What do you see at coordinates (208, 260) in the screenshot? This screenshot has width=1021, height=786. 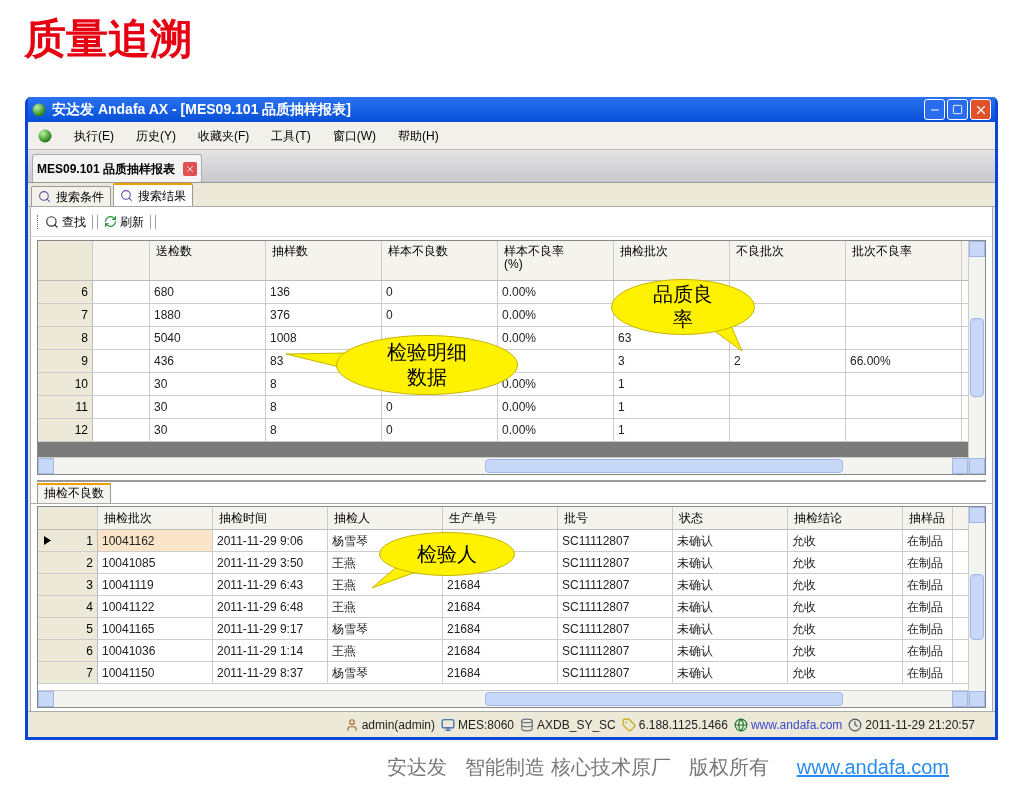 I see `column-header: 送检数` at bounding box center [208, 260].